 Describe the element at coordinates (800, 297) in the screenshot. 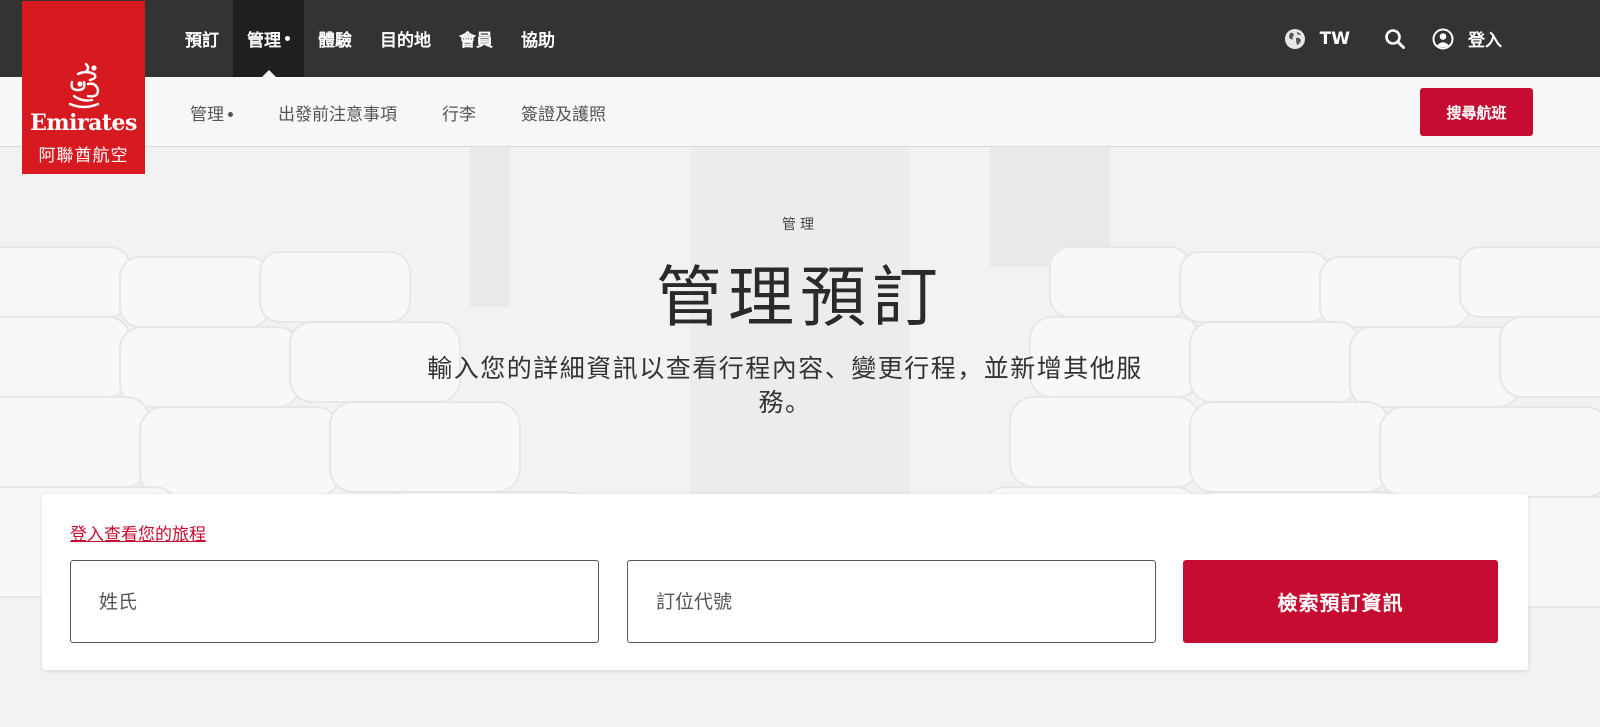

I see `page-title: 管理預訂` at that location.